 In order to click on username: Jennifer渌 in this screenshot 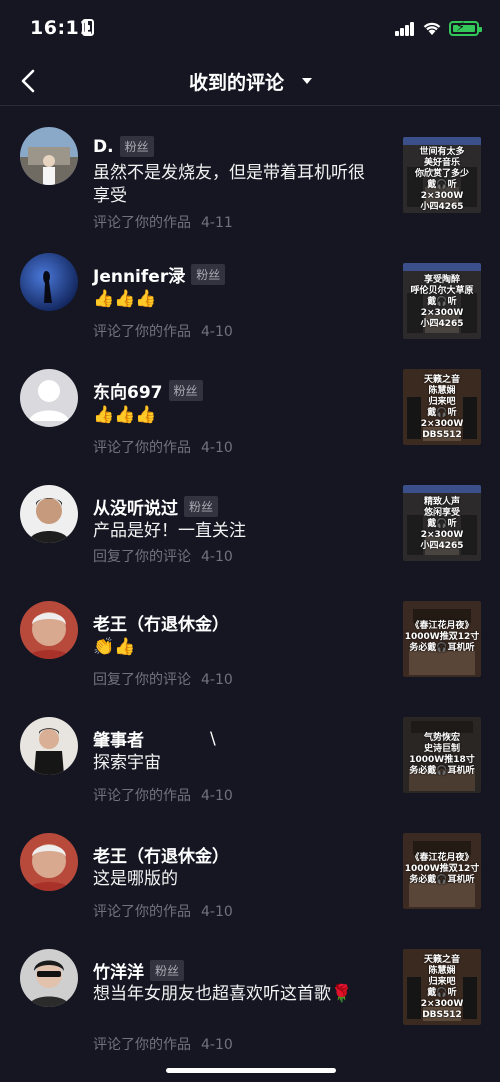, I will do `click(139, 274)`.